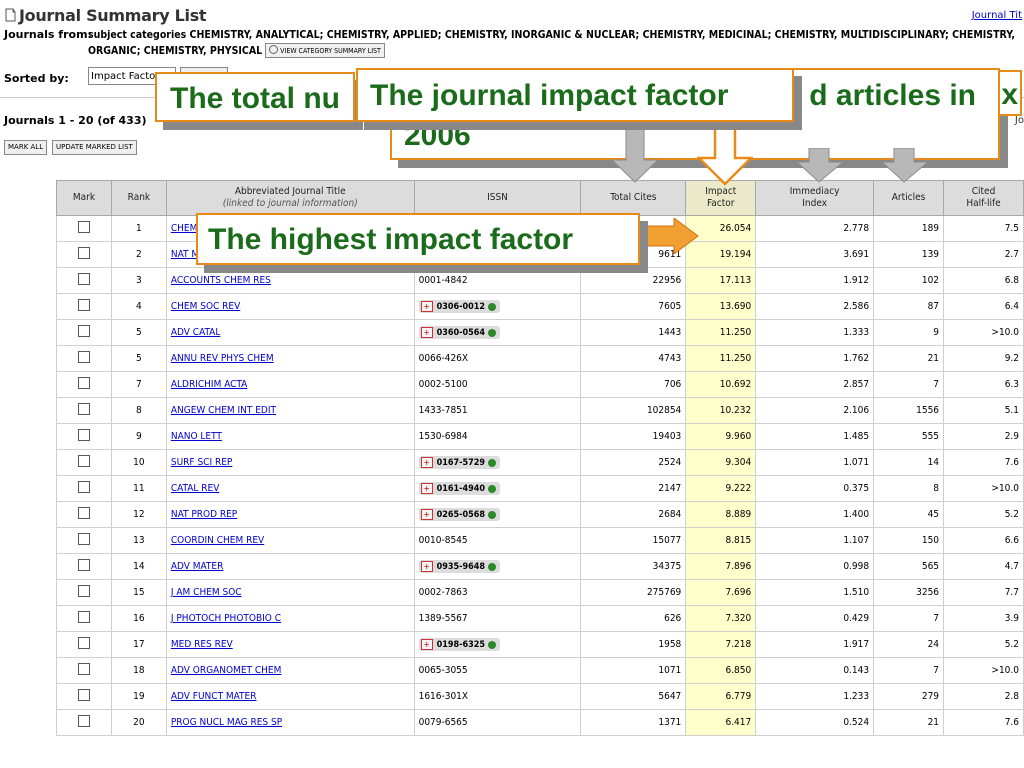  Describe the element at coordinates (633, 280) in the screenshot. I see `total-cites-cell: 22956` at that location.